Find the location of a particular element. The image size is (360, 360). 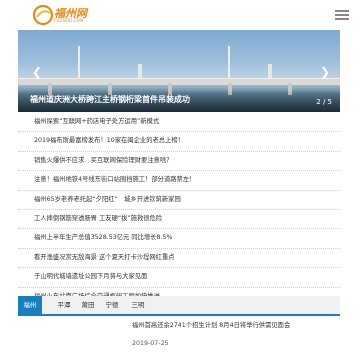

region-news: 福州首高还余2741个招生计划 8月4日将举行供需见面会 2019-07-25 is located at coordinates (179, 338).